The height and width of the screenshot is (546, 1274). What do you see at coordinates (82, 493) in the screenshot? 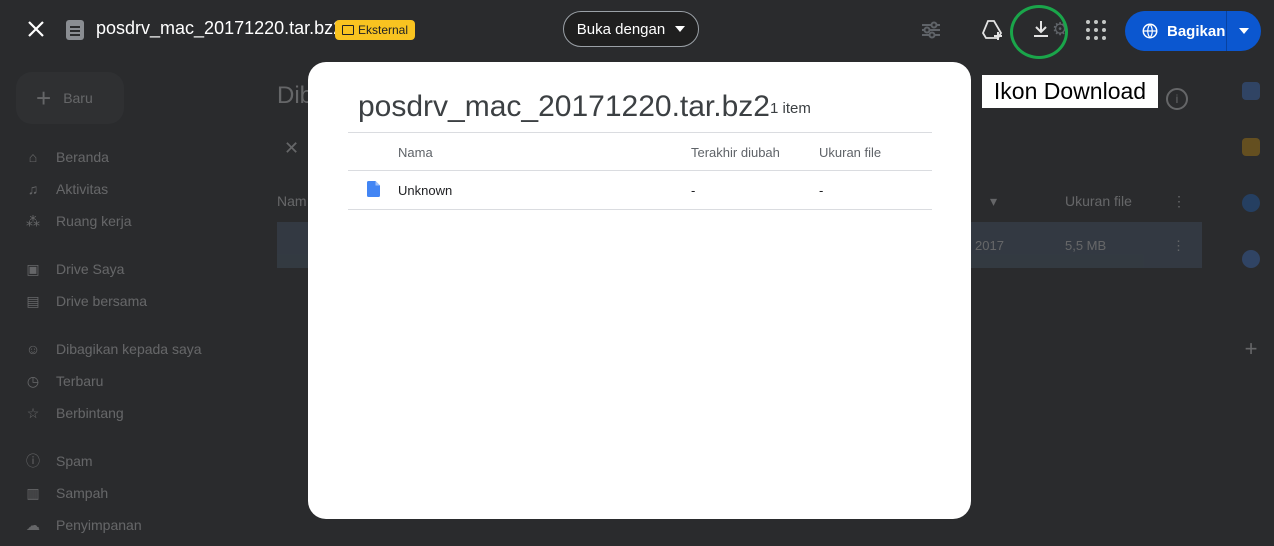
I see `nav-label: Sampah` at bounding box center [82, 493].